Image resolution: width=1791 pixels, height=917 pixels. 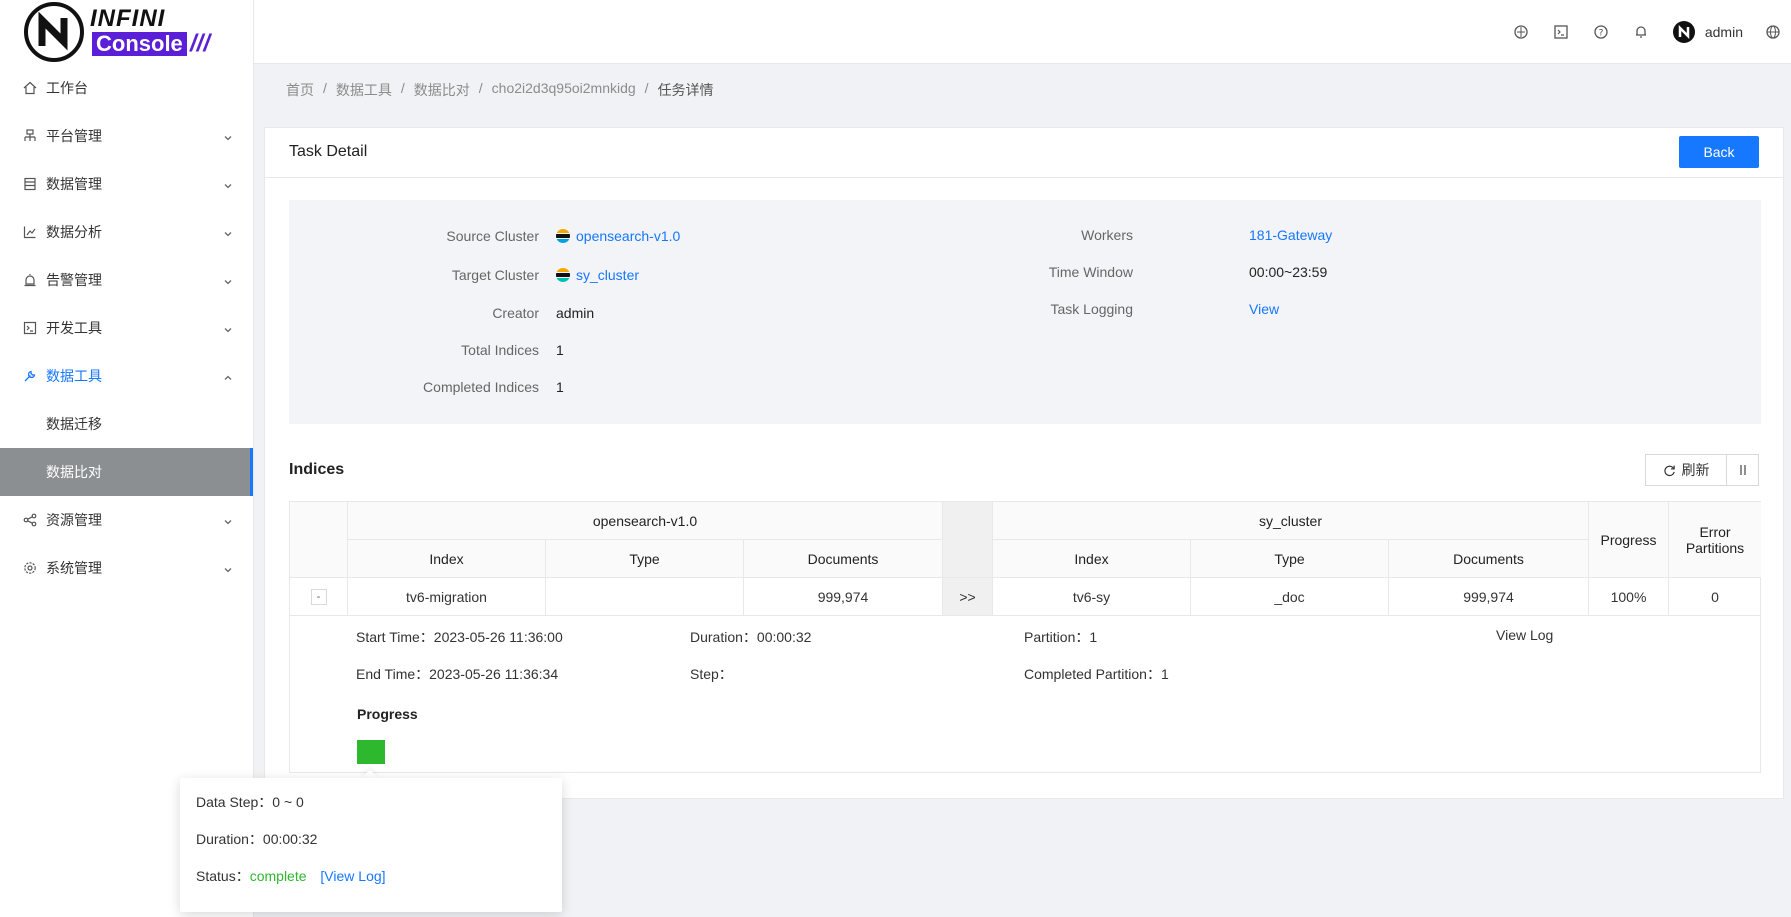 I want to click on table-header-arrow, so click(x=968, y=540).